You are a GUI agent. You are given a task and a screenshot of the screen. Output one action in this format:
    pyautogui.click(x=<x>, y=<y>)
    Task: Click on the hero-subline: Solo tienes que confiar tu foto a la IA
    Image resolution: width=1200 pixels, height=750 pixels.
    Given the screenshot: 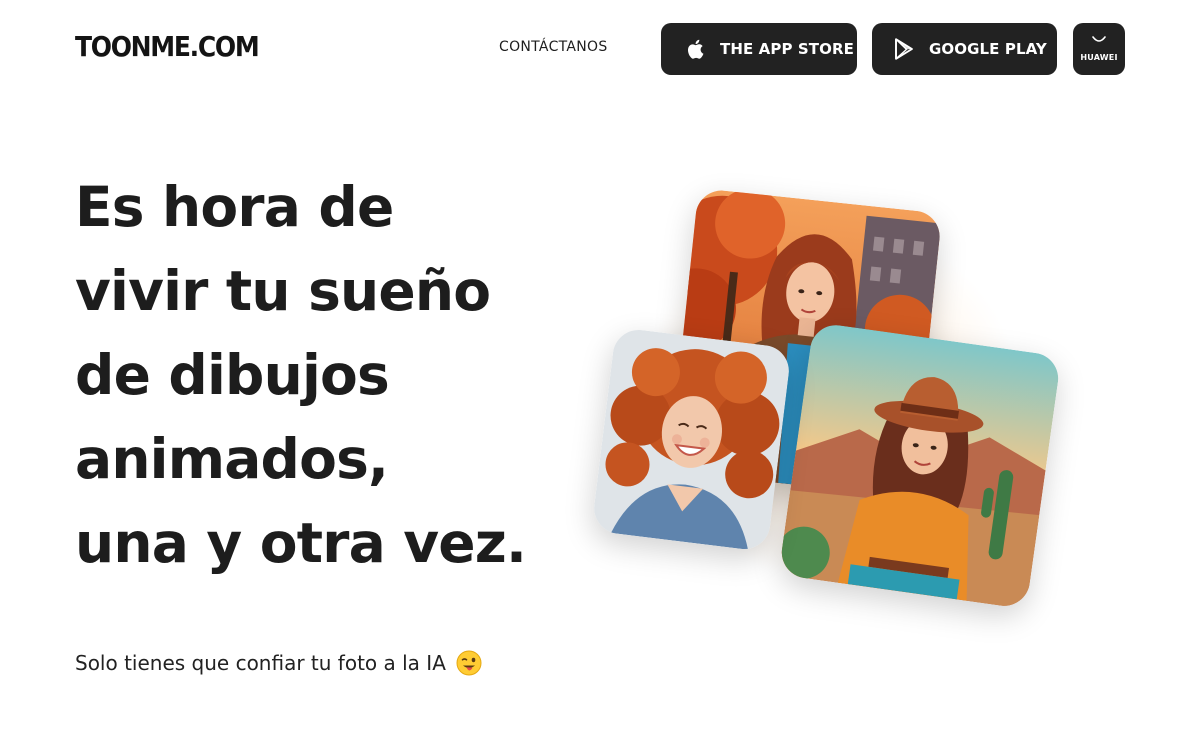 What is the action you would take?
    pyautogui.click(x=278, y=663)
    